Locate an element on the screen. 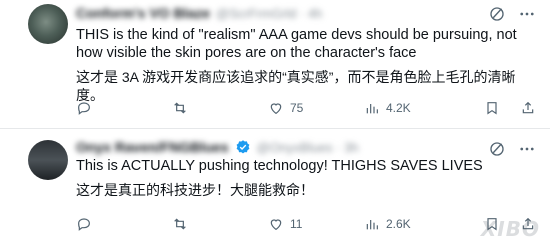 This screenshot has width=550, height=247. views-count: 4.2K is located at coordinates (398, 108).